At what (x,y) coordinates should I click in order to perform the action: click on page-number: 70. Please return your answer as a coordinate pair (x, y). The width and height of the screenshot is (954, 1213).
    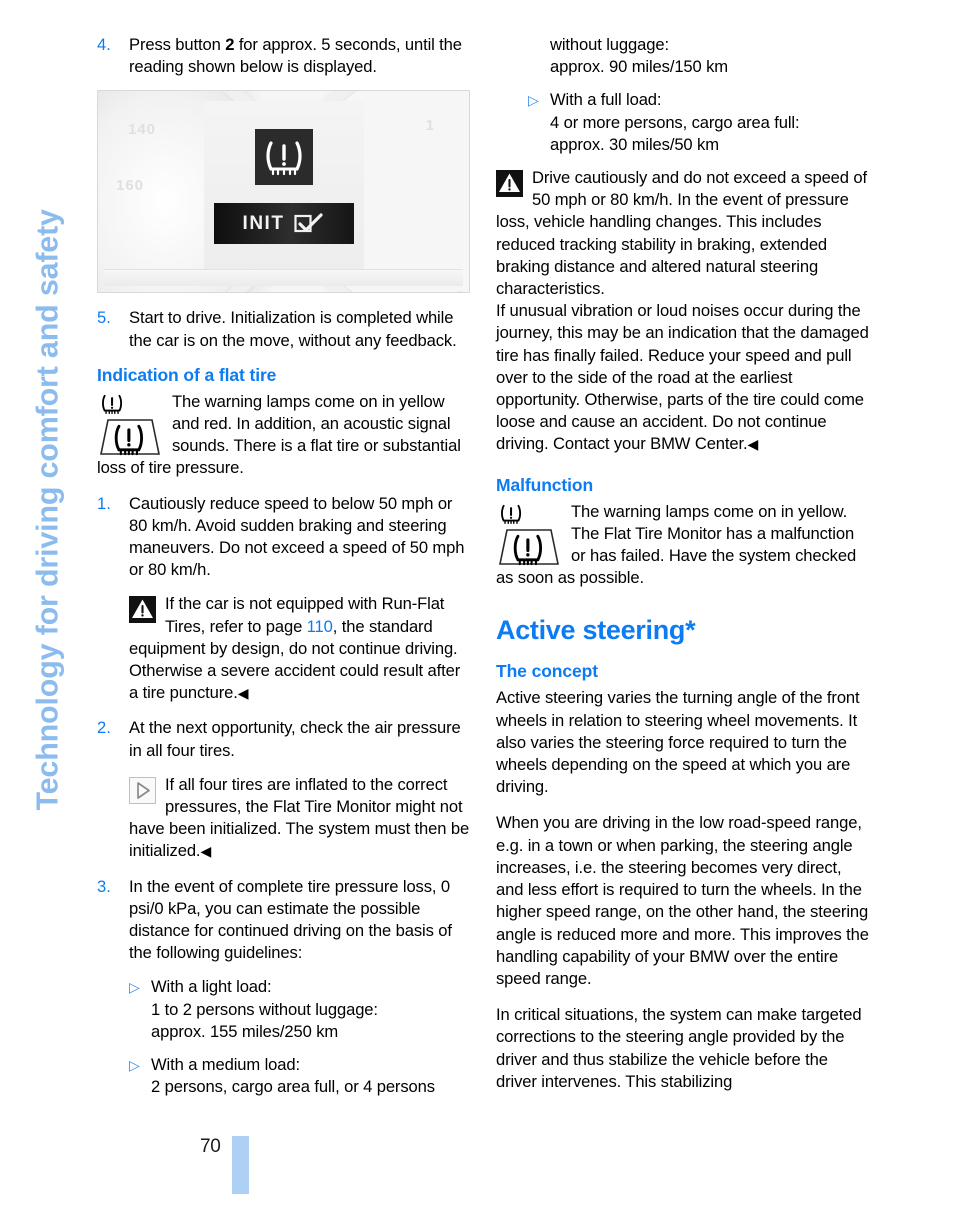
    Looking at the image, I should click on (210, 1146).